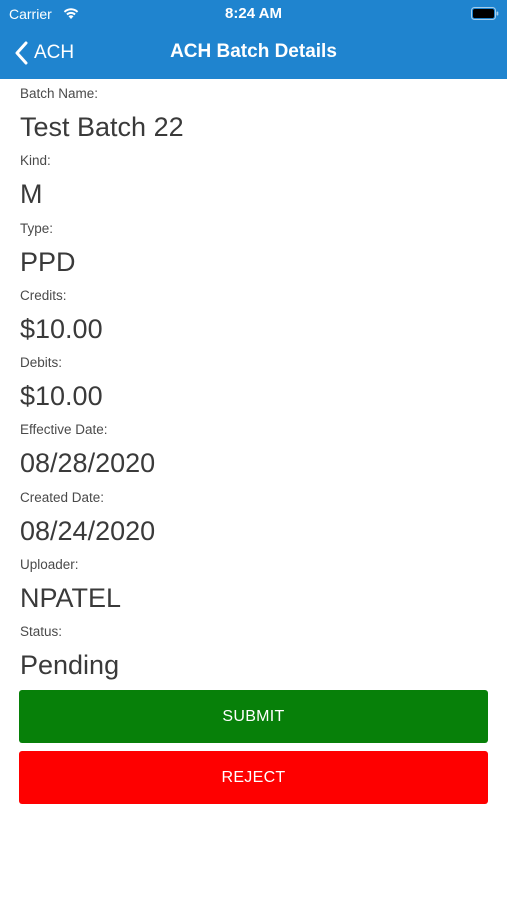 The image size is (507, 900). What do you see at coordinates (255, 253) in the screenshot?
I see `field-type: Type: PPD` at bounding box center [255, 253].